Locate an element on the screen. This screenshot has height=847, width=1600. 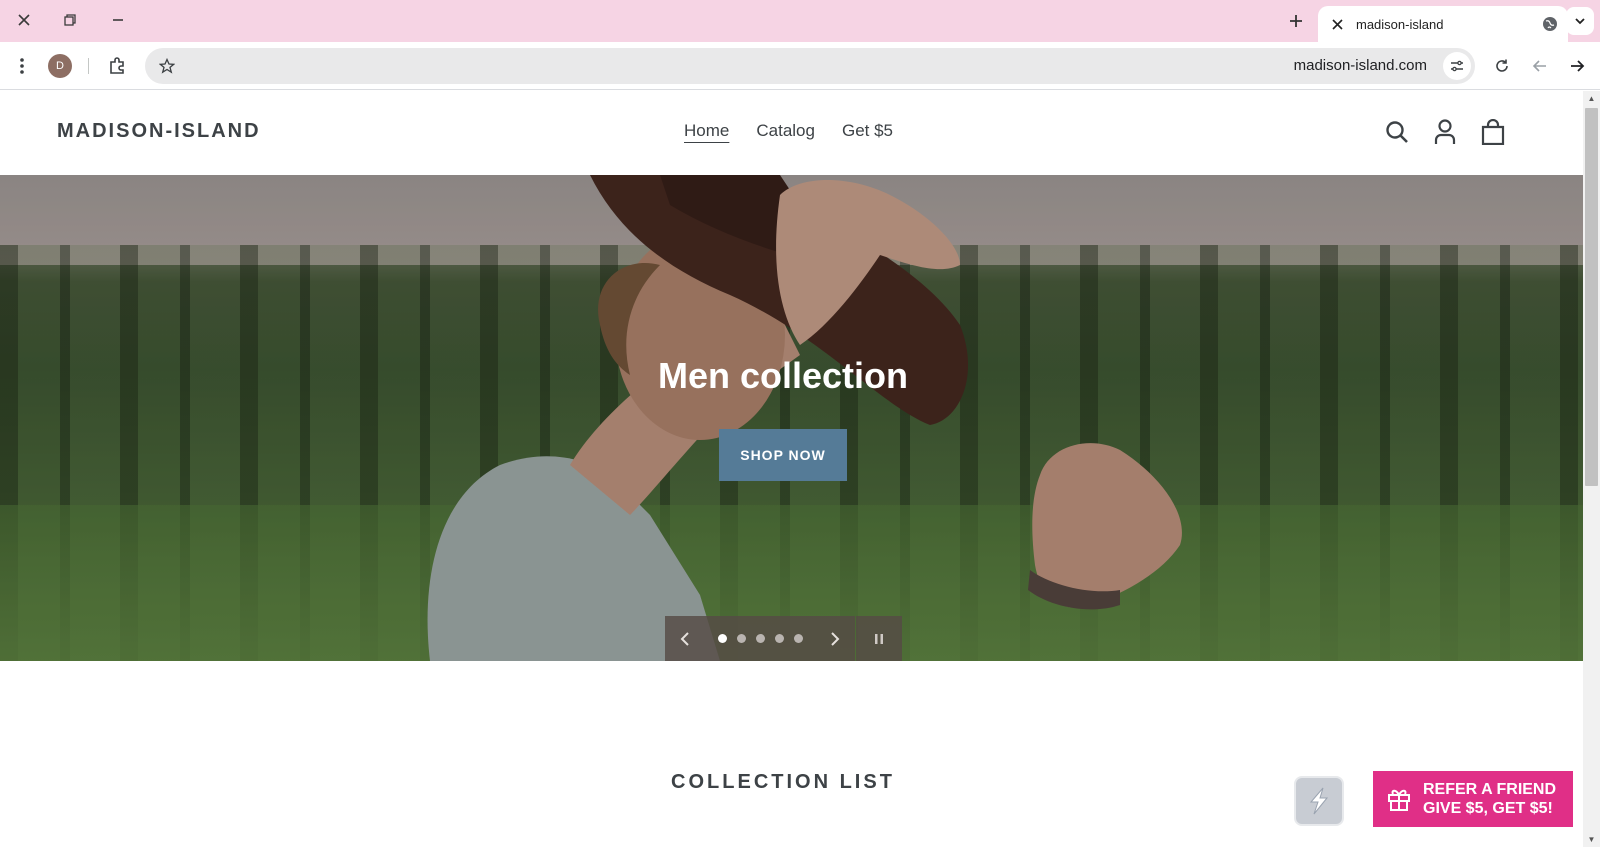
hero-title: Men collection is located at coordinates (783, 375).